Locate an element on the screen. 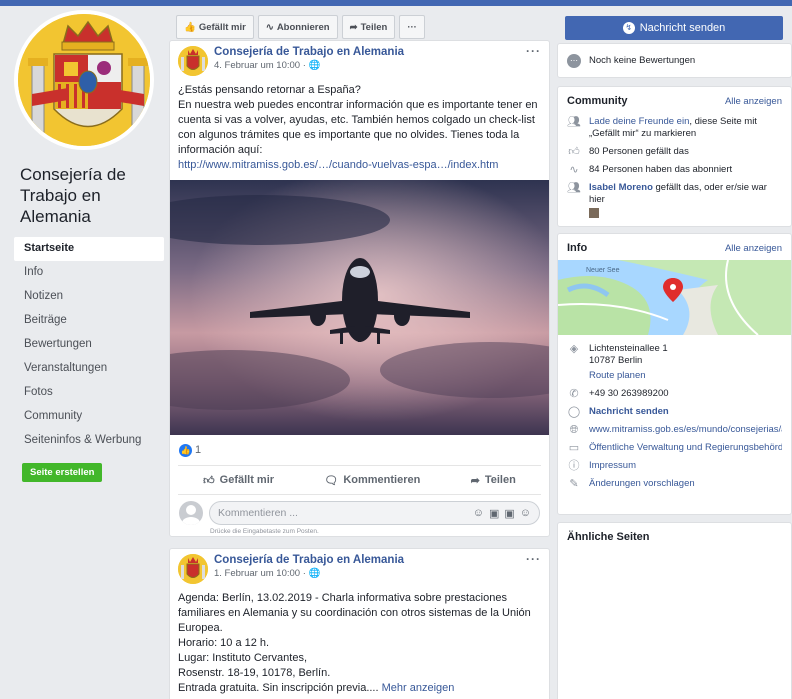 The image size is (792, 699). impressum-link: Impressum is located at coordinates (612, 466).